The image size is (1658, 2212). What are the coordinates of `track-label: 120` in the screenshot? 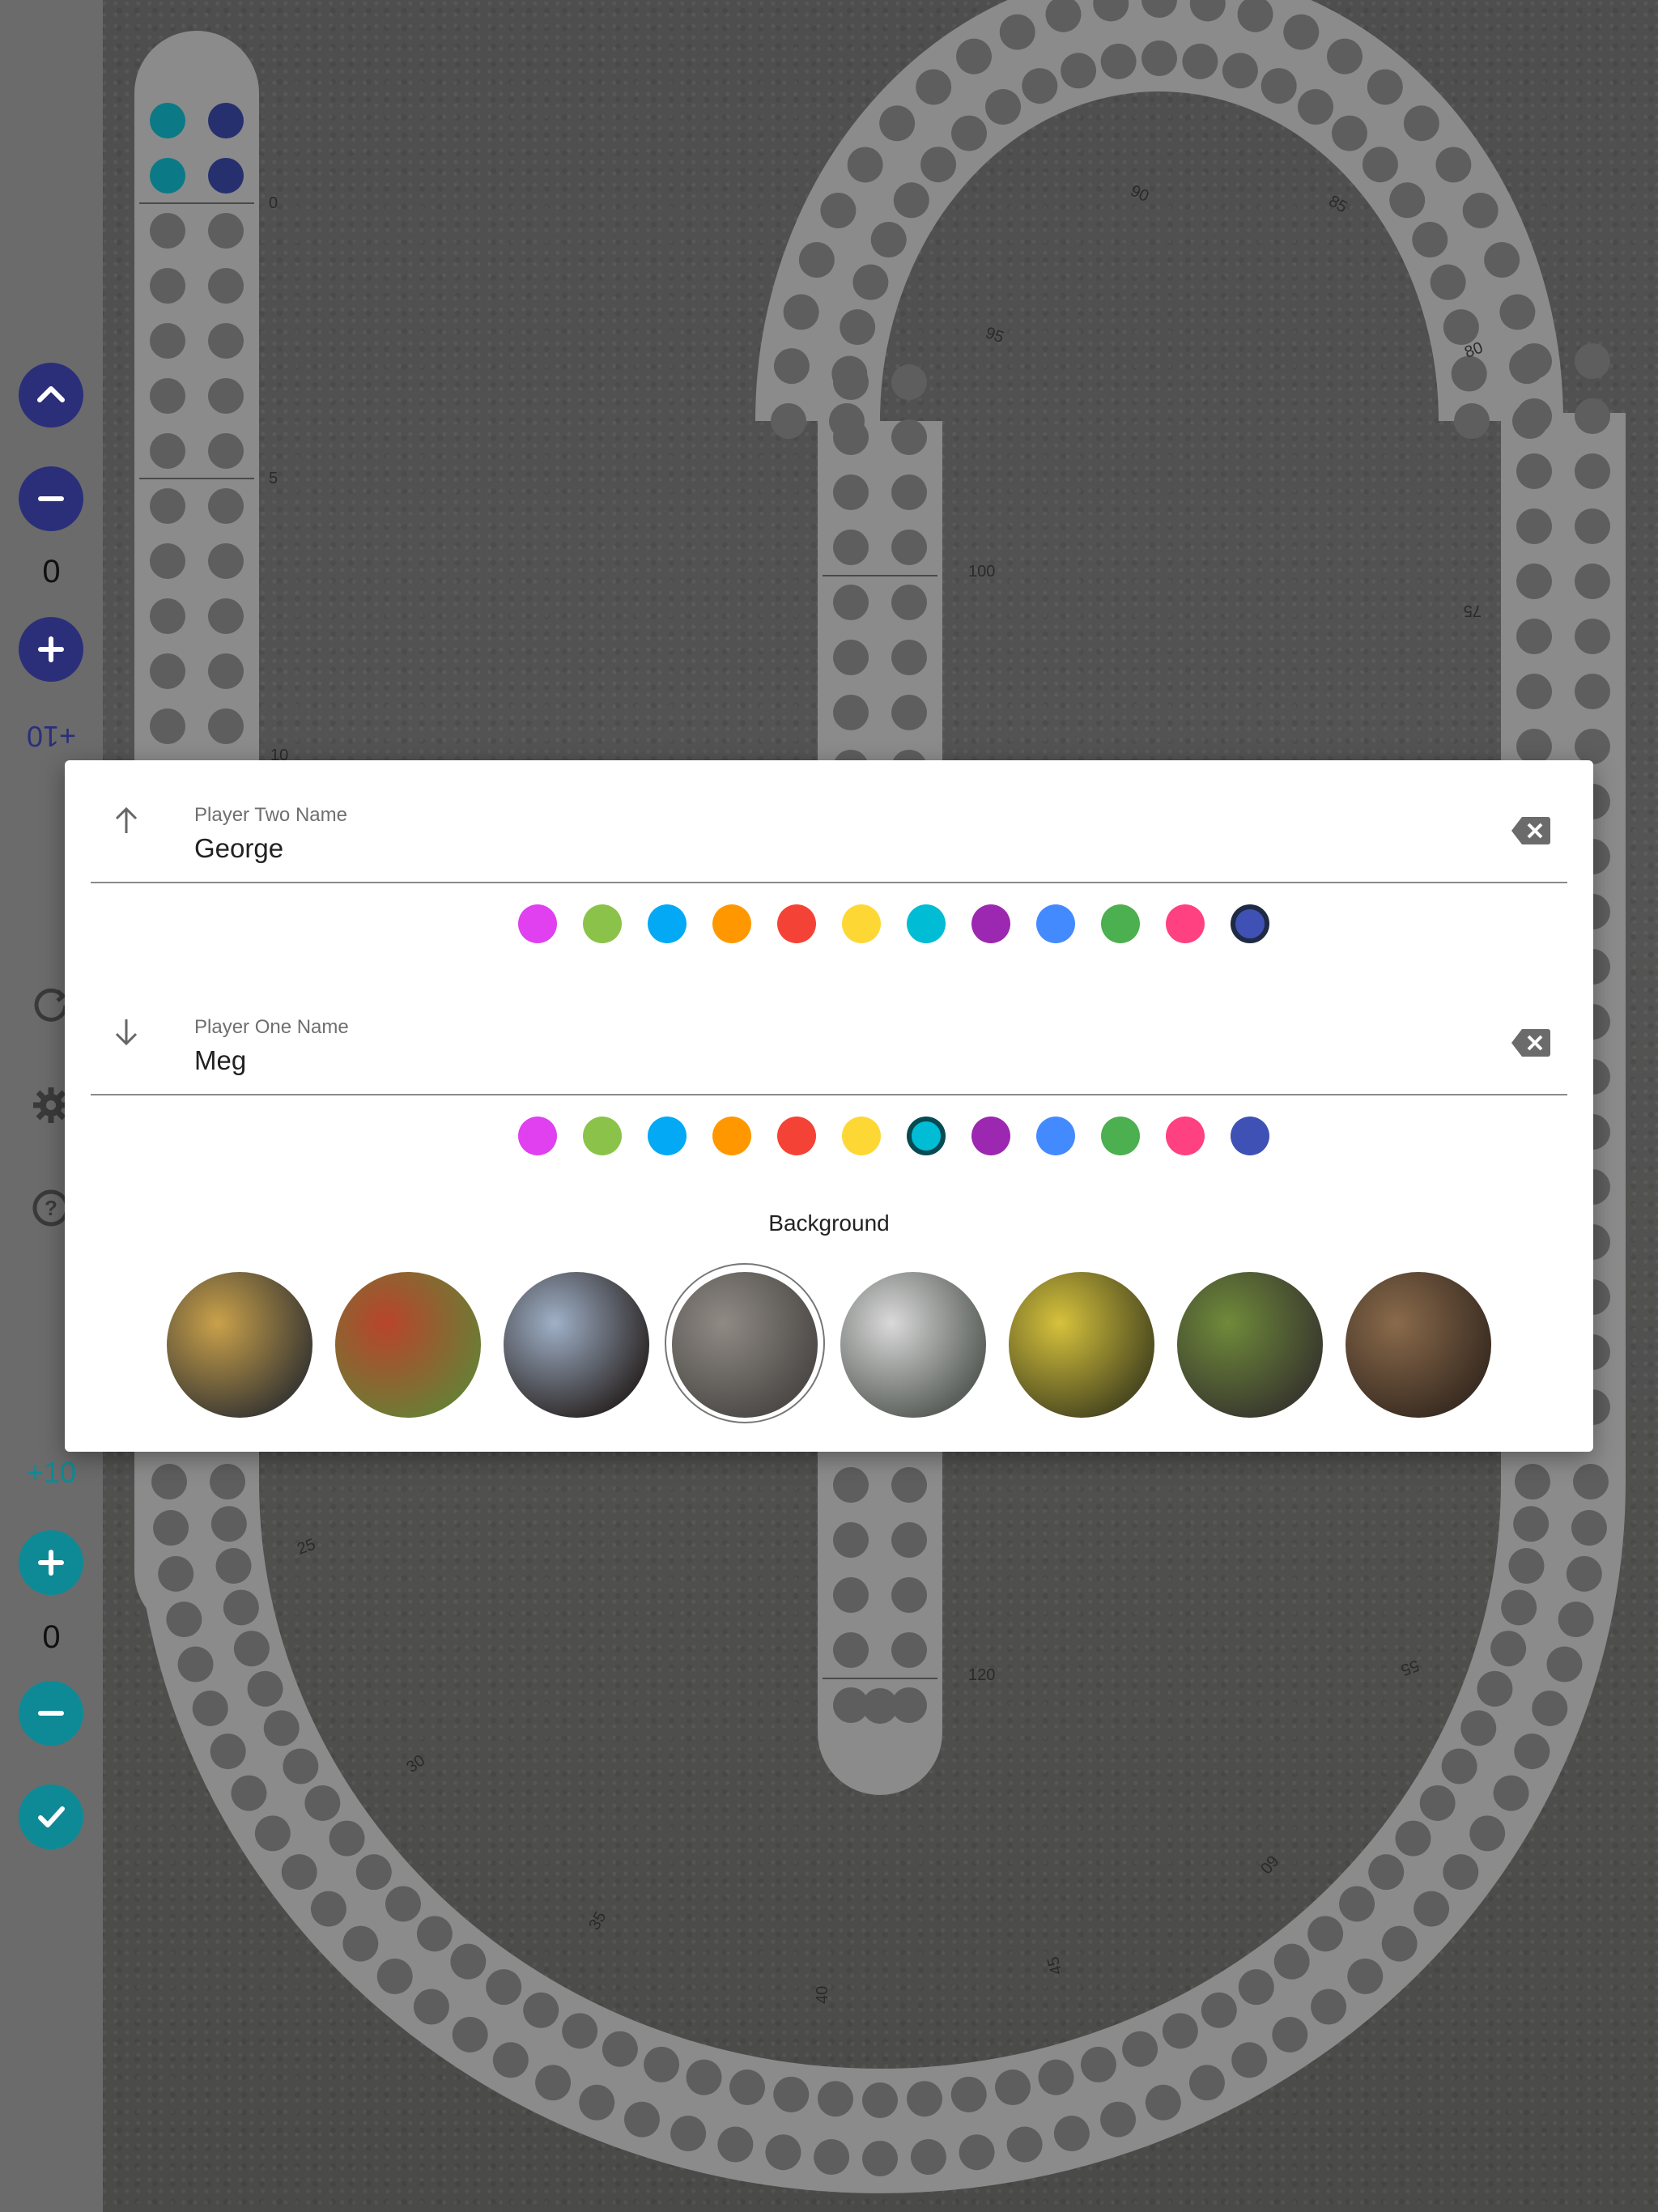 It's located at (981, 1675).